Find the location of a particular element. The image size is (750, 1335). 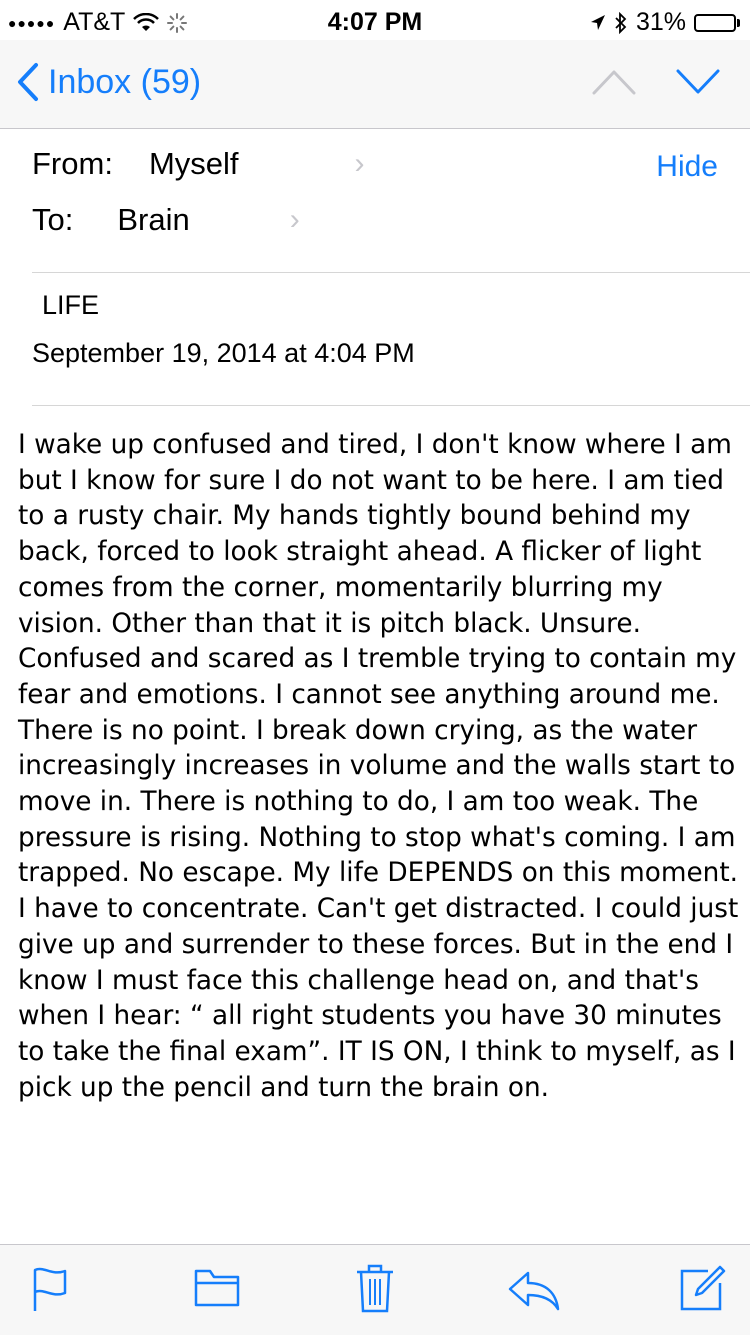

back-to-inbox-button: Inbox (59) is located at coordinates (108, 82).